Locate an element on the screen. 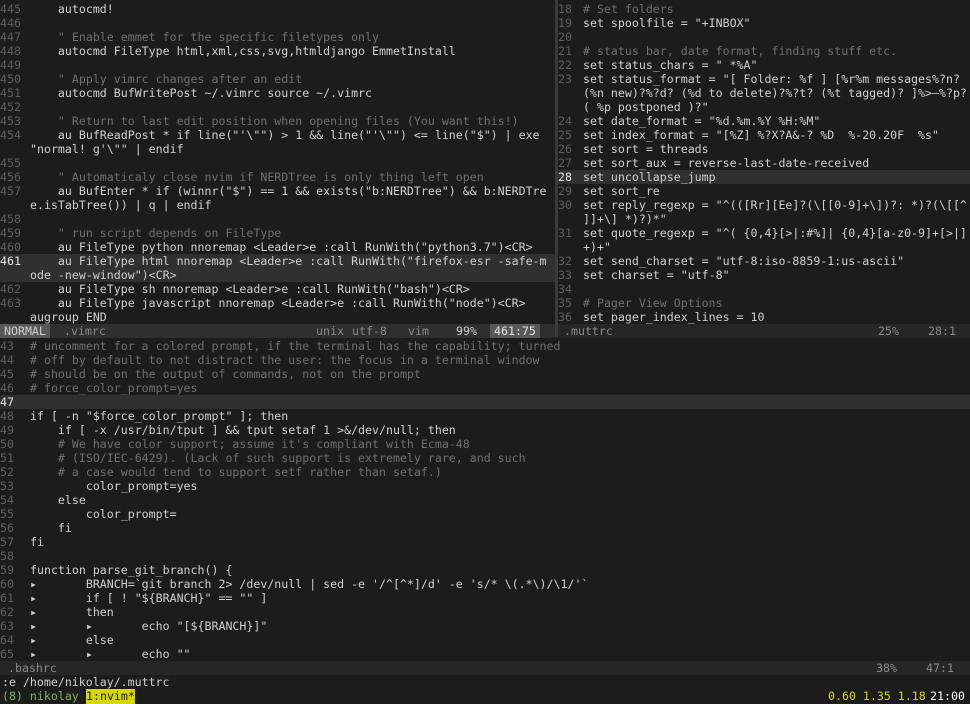  code-line: 36 set pager_index_lines = 10 is located at coordinates (764, 317).